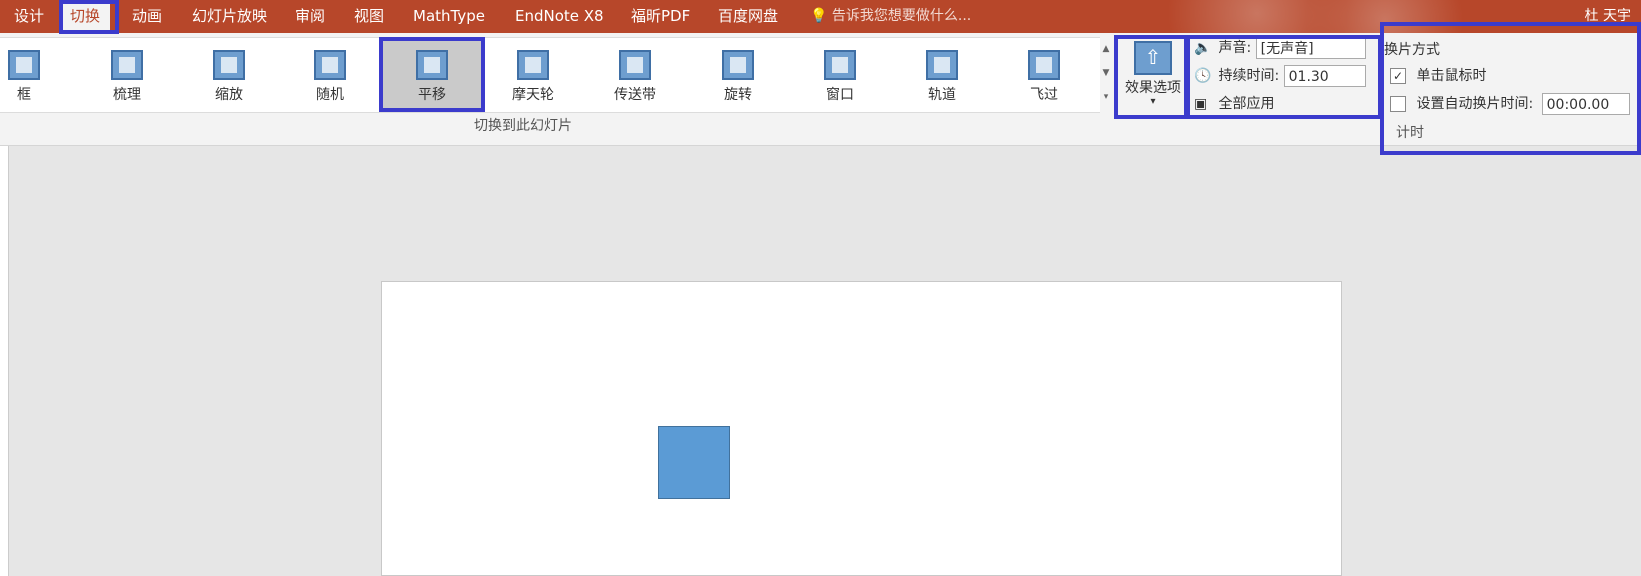 The image size is (1641, 576). I want to click on transition-comb: 梳理, so click(127, 77).